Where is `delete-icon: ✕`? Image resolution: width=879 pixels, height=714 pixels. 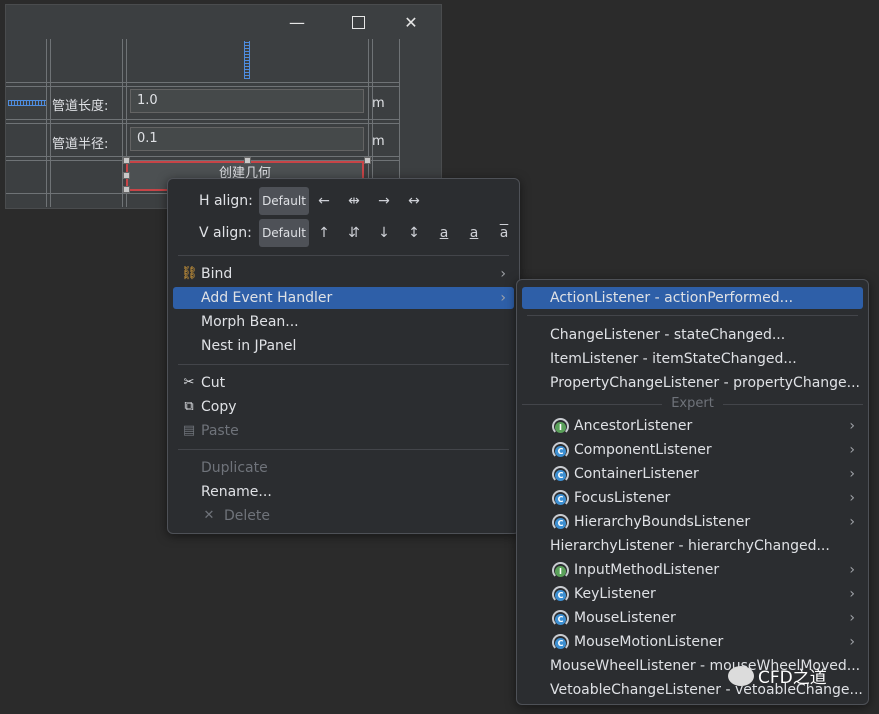 delete-icon: ✕ is located at coordinates (209, 515).